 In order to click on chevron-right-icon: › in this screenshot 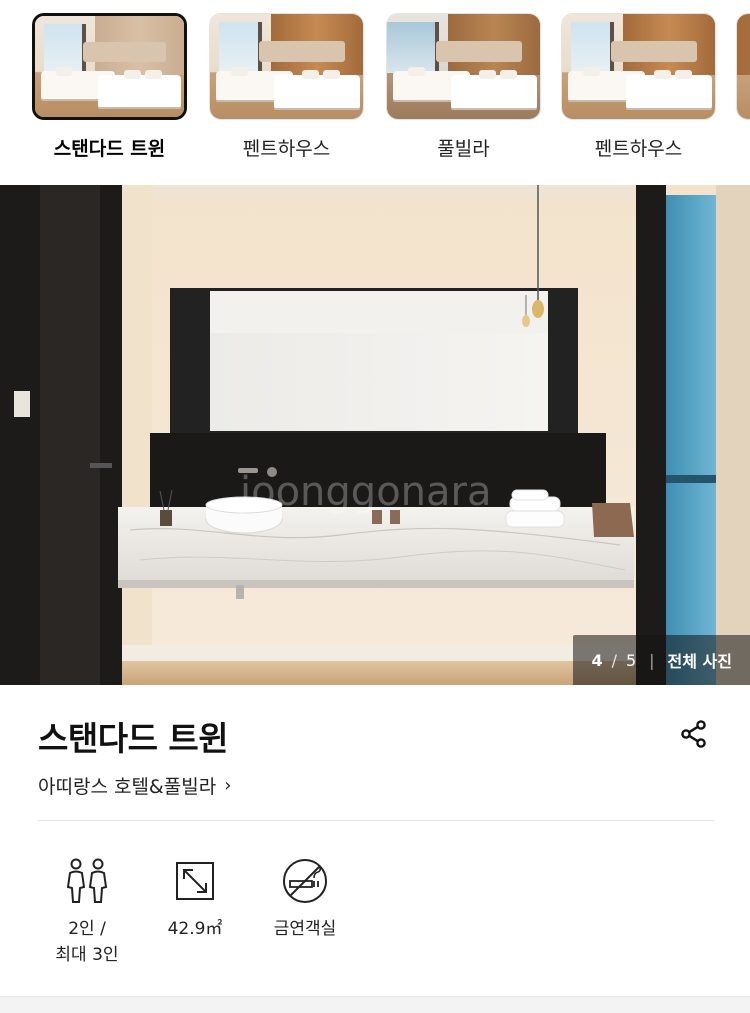, I will do `click(228, 785)`.